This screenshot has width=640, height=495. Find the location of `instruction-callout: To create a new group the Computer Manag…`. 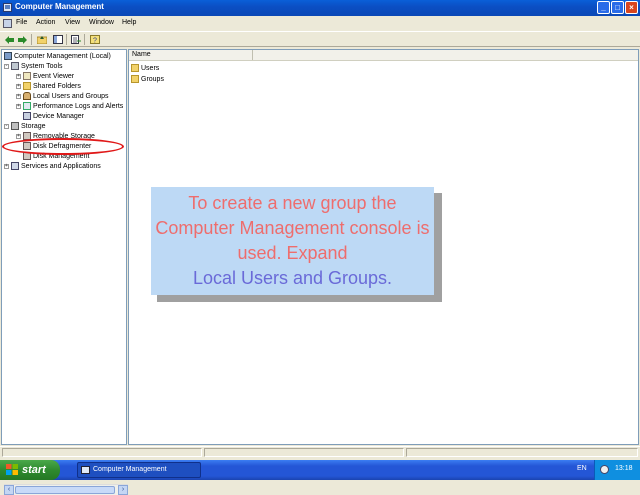

instruction-callout: To create a new group the Computer Manag… is located at coordinates (292, 241).